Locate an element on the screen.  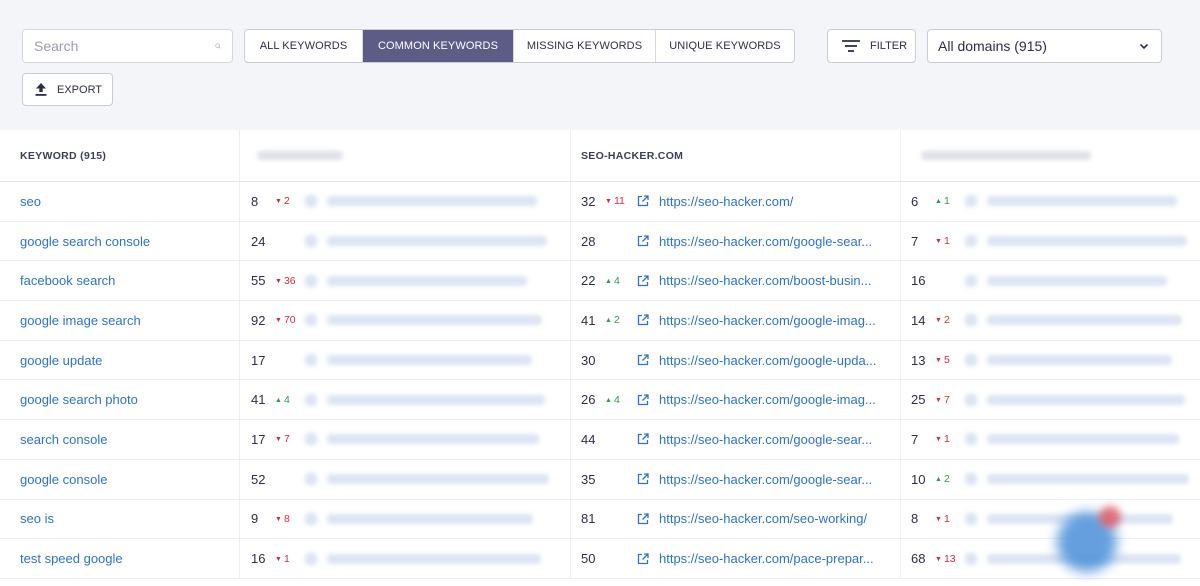
rank-position: 7 is located at coordinates (915, 439).